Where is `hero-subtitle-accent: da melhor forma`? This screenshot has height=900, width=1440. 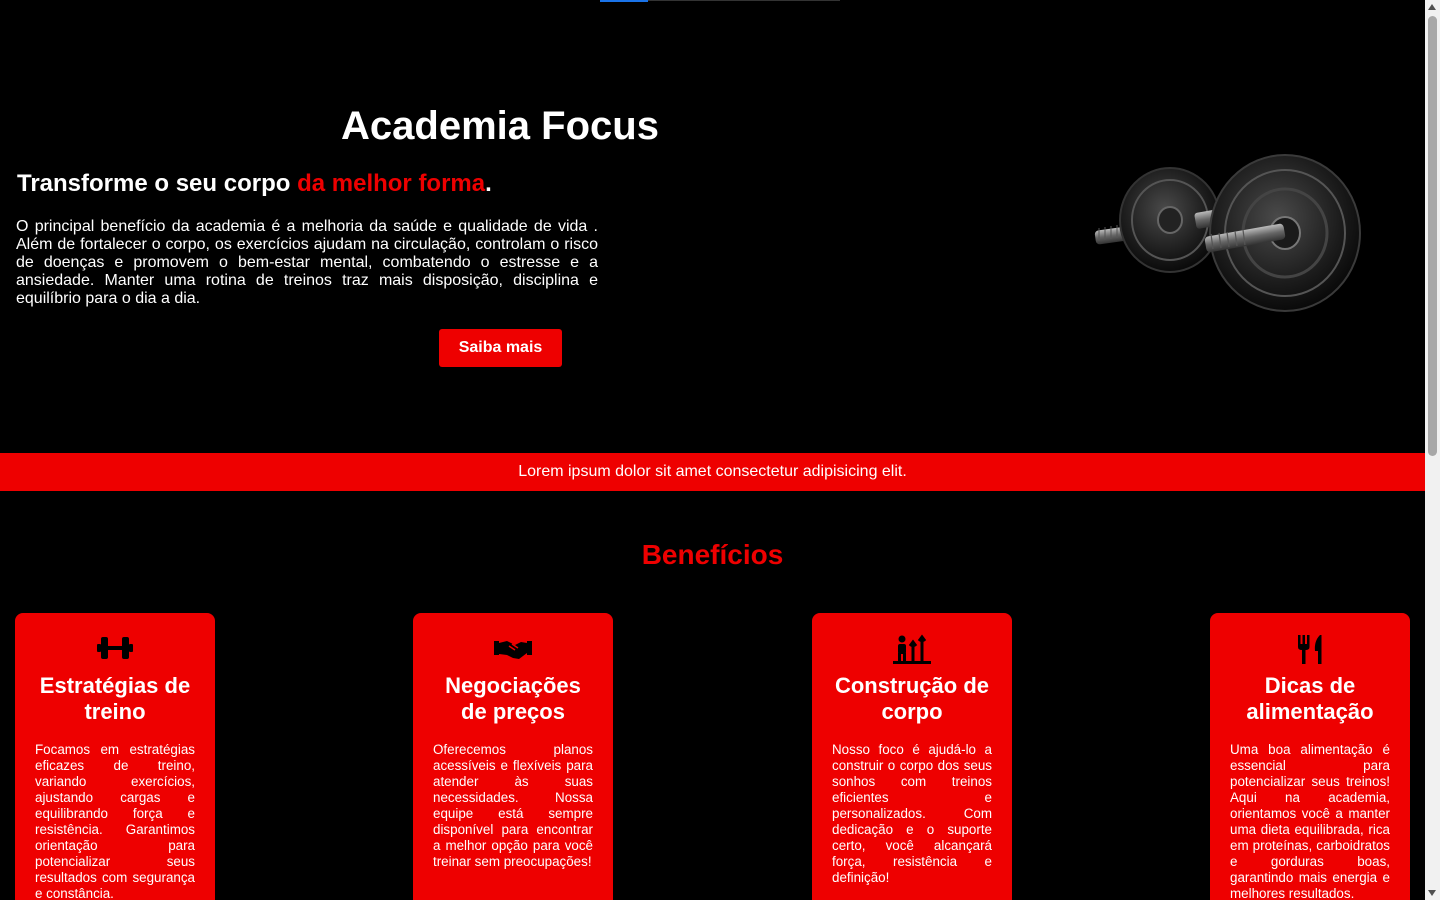 hero-subtitle-accent: da melhor forma is located at coordinates (391, 183).